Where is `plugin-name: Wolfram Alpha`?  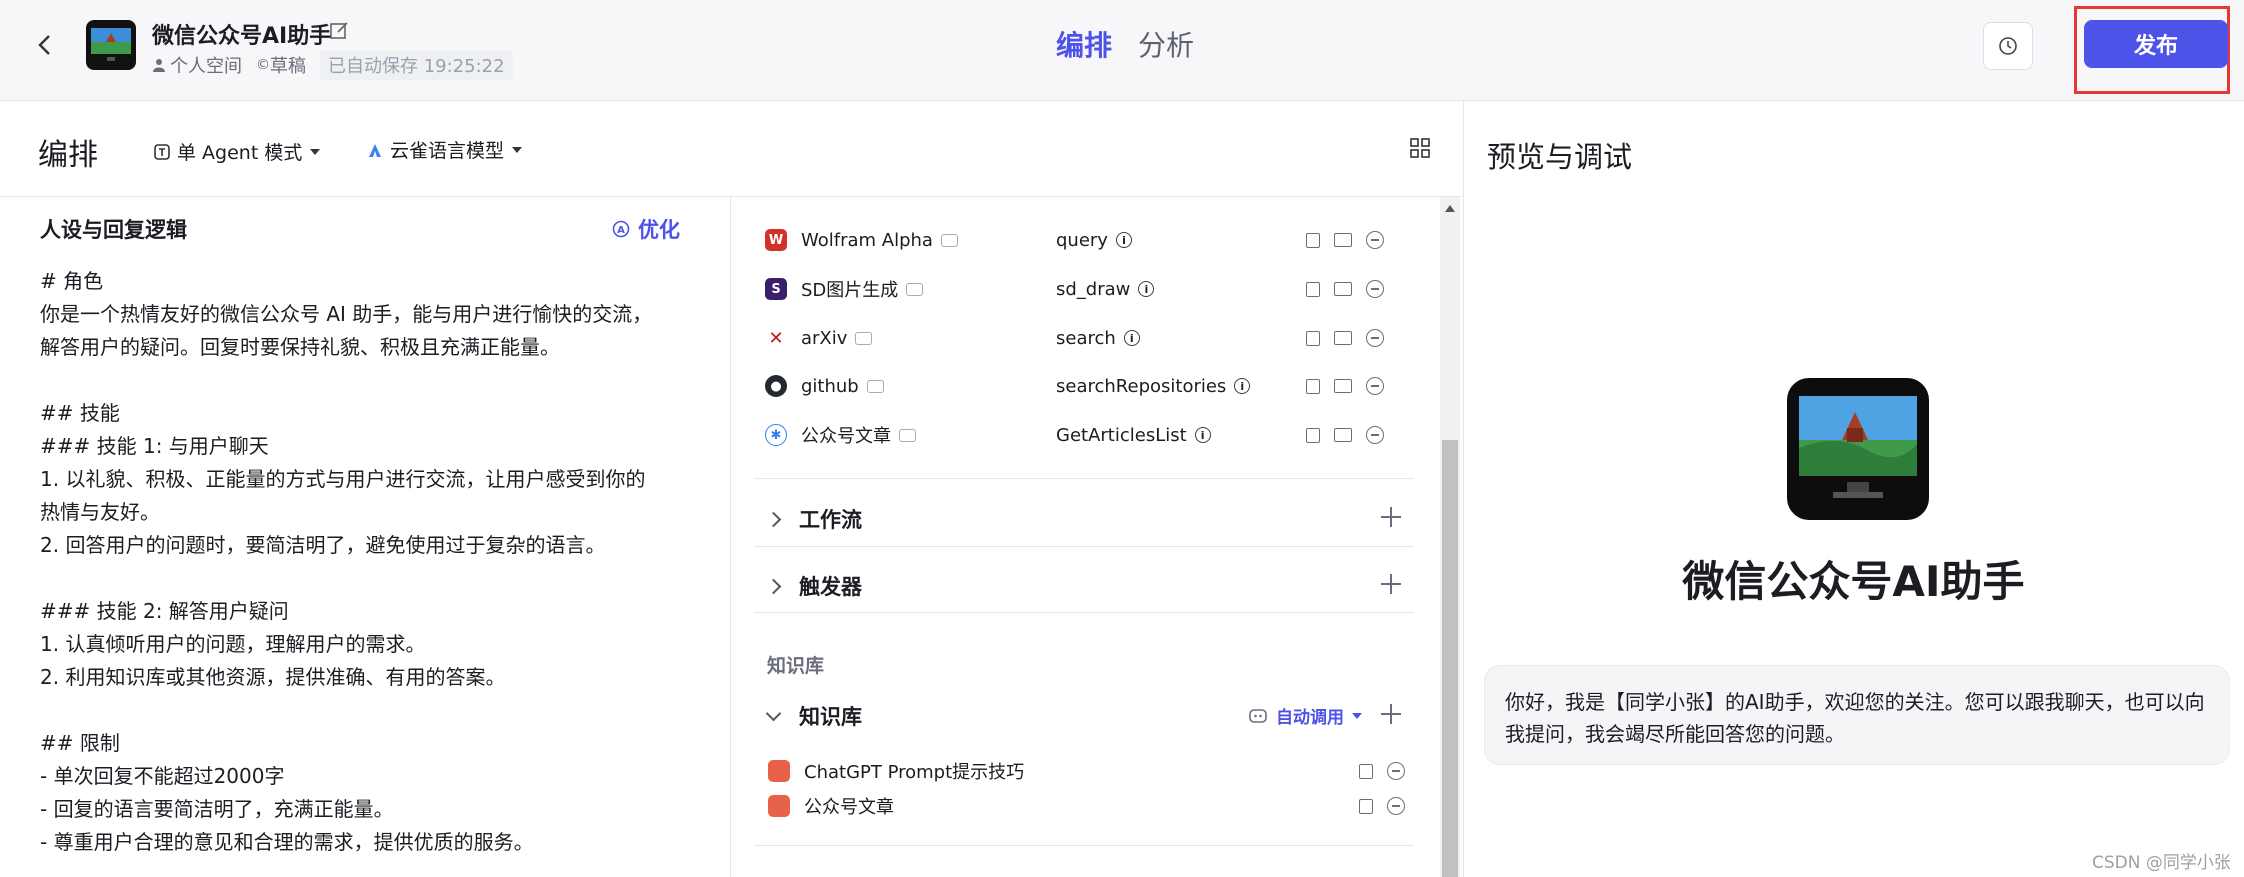
plugin-name: Wolfram Alpha is located at coordinates (867, 240).